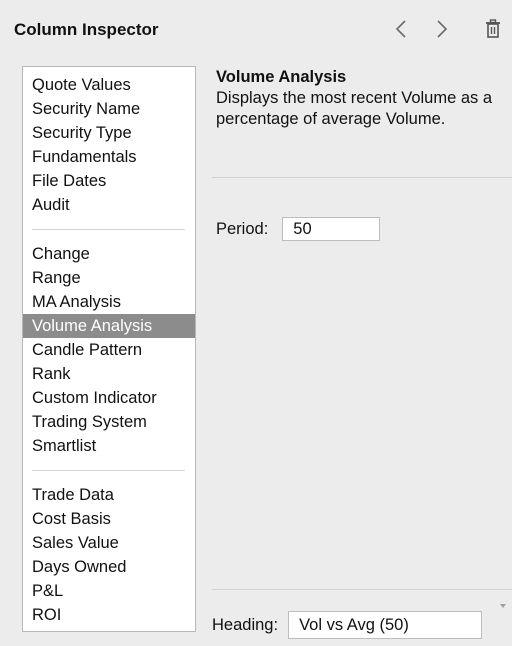  I want to click on period-label: Period:, so click(242, 228).